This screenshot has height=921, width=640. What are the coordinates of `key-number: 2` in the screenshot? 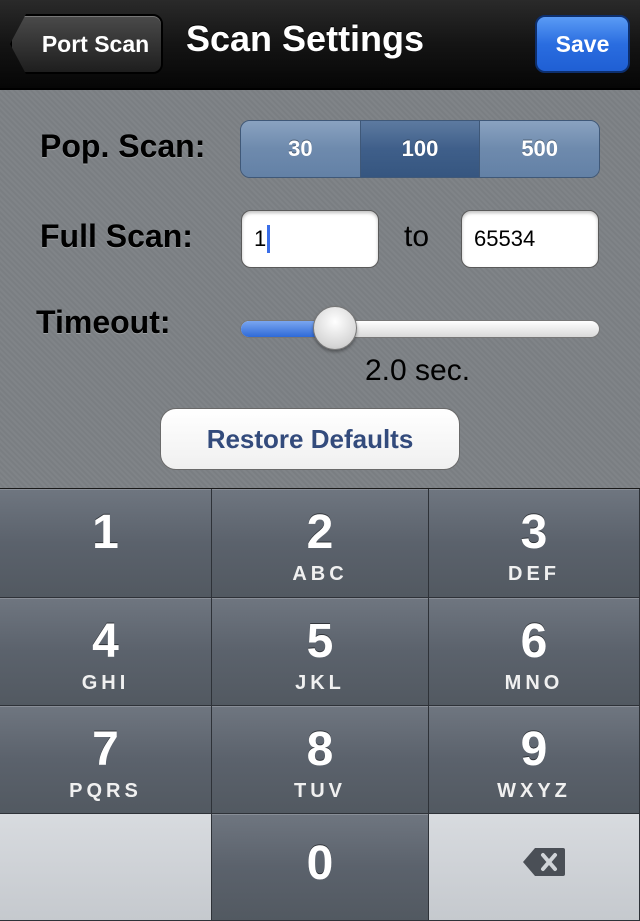 It's located at (320, 532).